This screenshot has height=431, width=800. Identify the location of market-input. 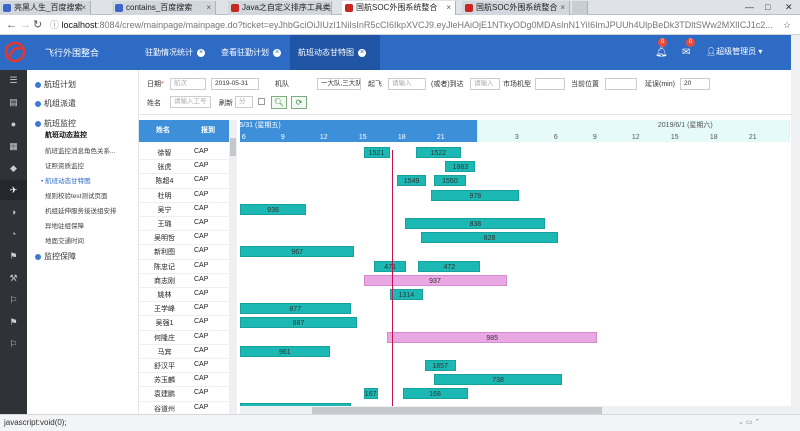
(550, 84).